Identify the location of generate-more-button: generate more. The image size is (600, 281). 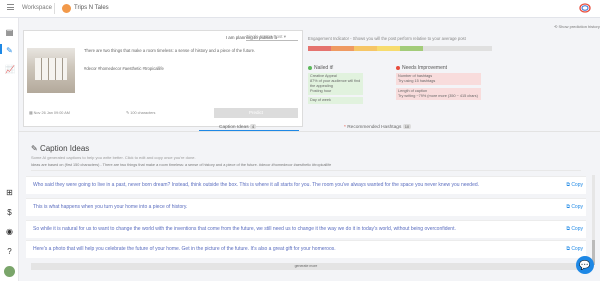
(306, 266).